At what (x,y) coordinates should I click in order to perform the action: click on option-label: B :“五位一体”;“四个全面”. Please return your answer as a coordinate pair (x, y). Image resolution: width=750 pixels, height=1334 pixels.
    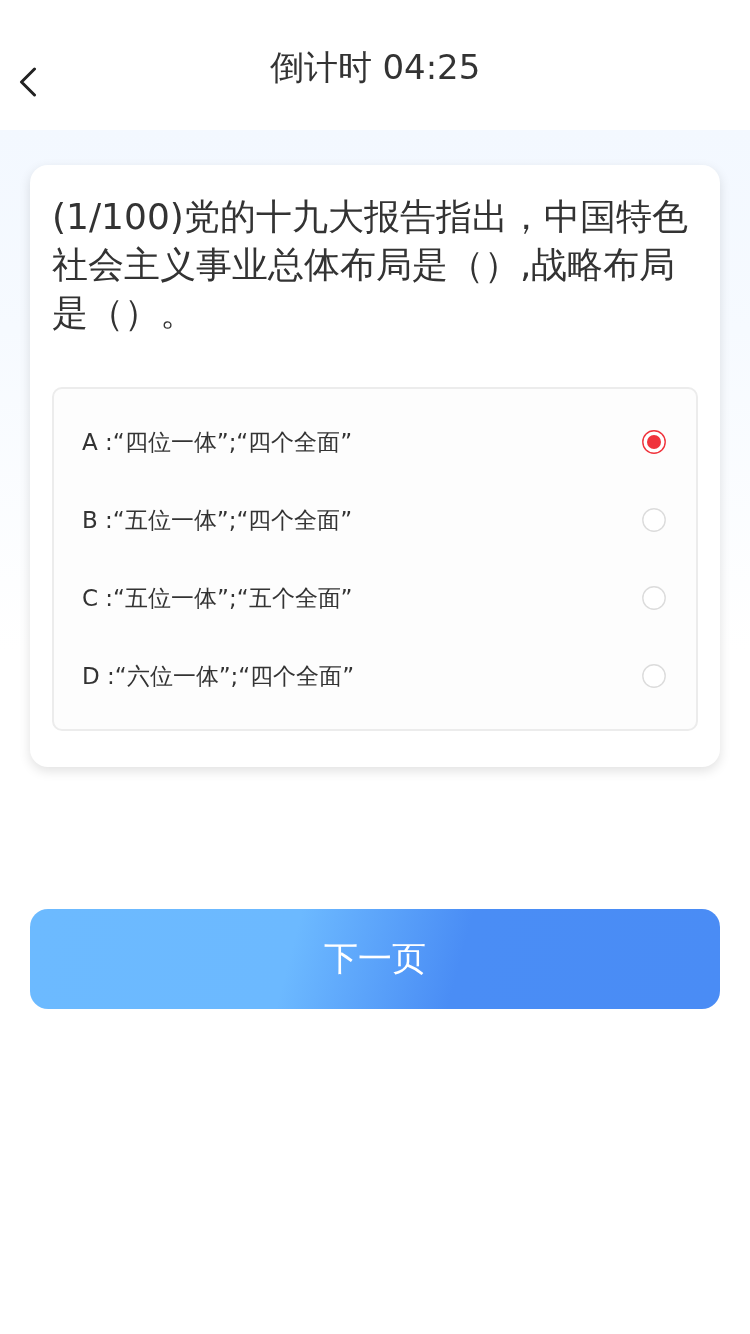
    Looking at the image, I should click on (217, 520).